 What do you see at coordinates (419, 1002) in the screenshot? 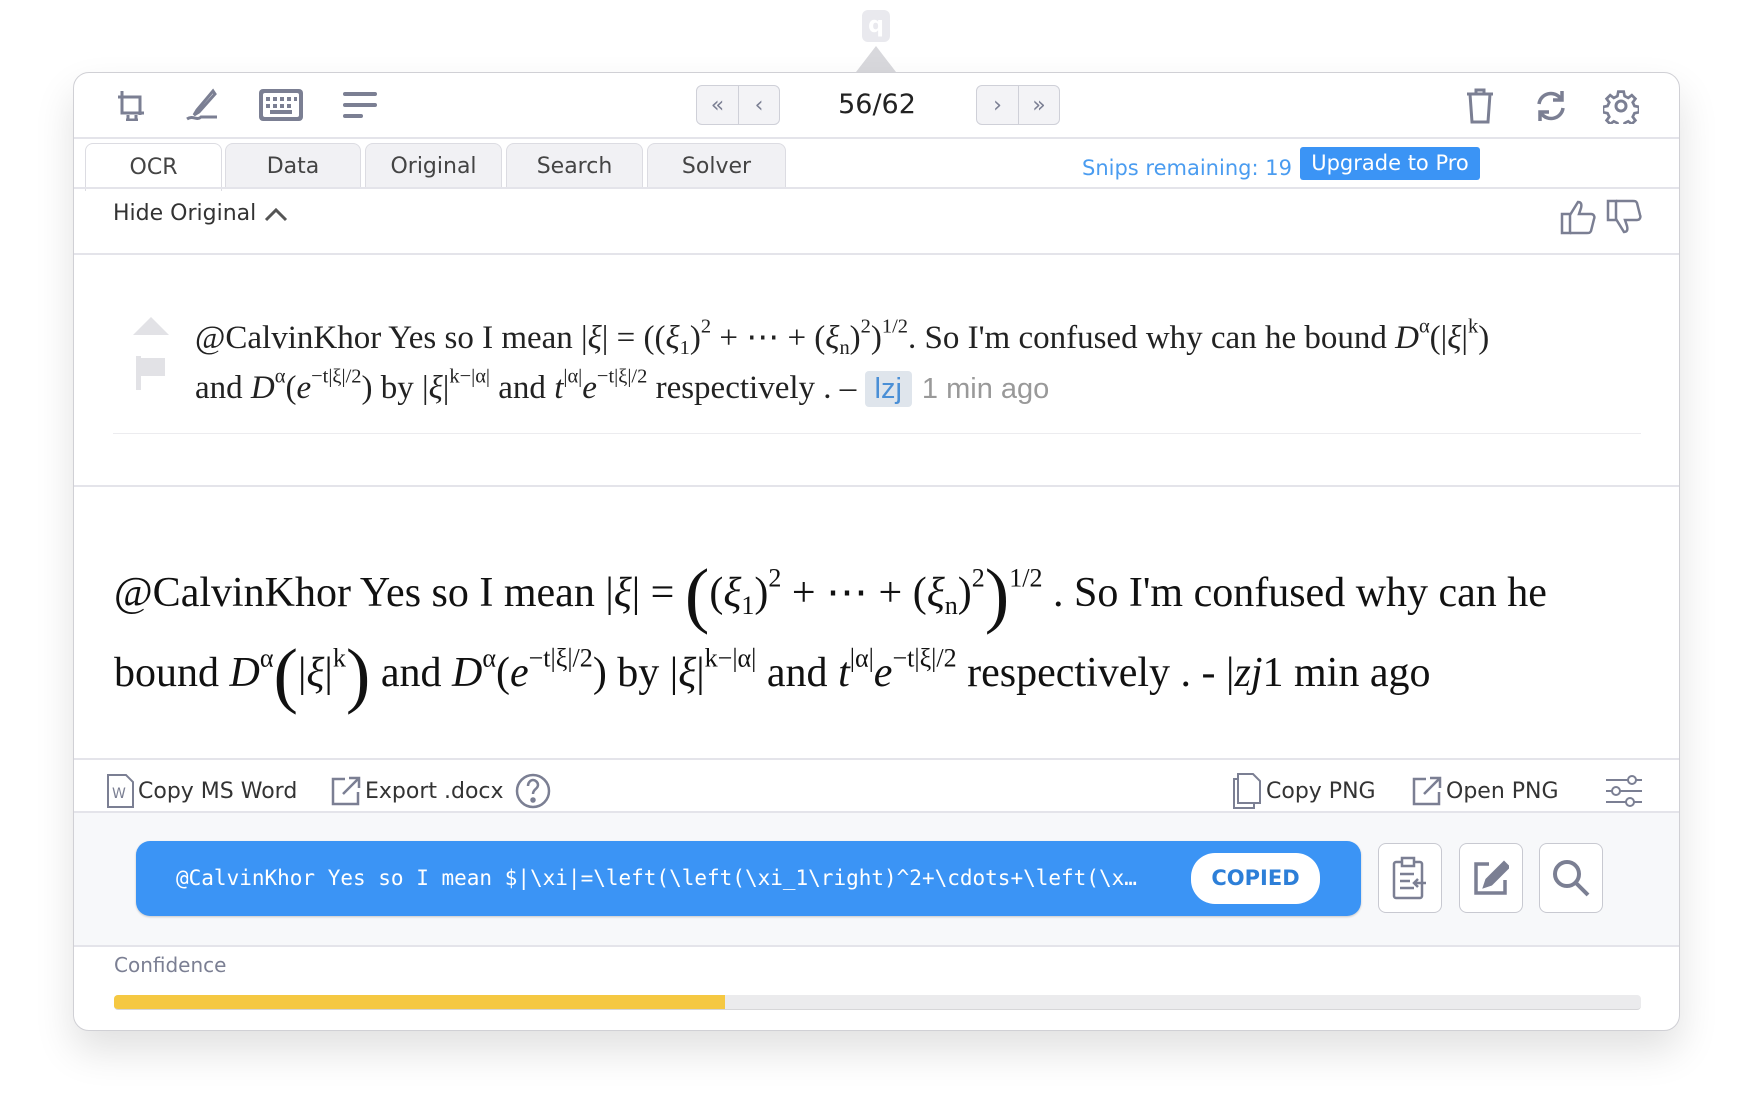
I see `confidence-fill` at bounding box center [419, 1002].